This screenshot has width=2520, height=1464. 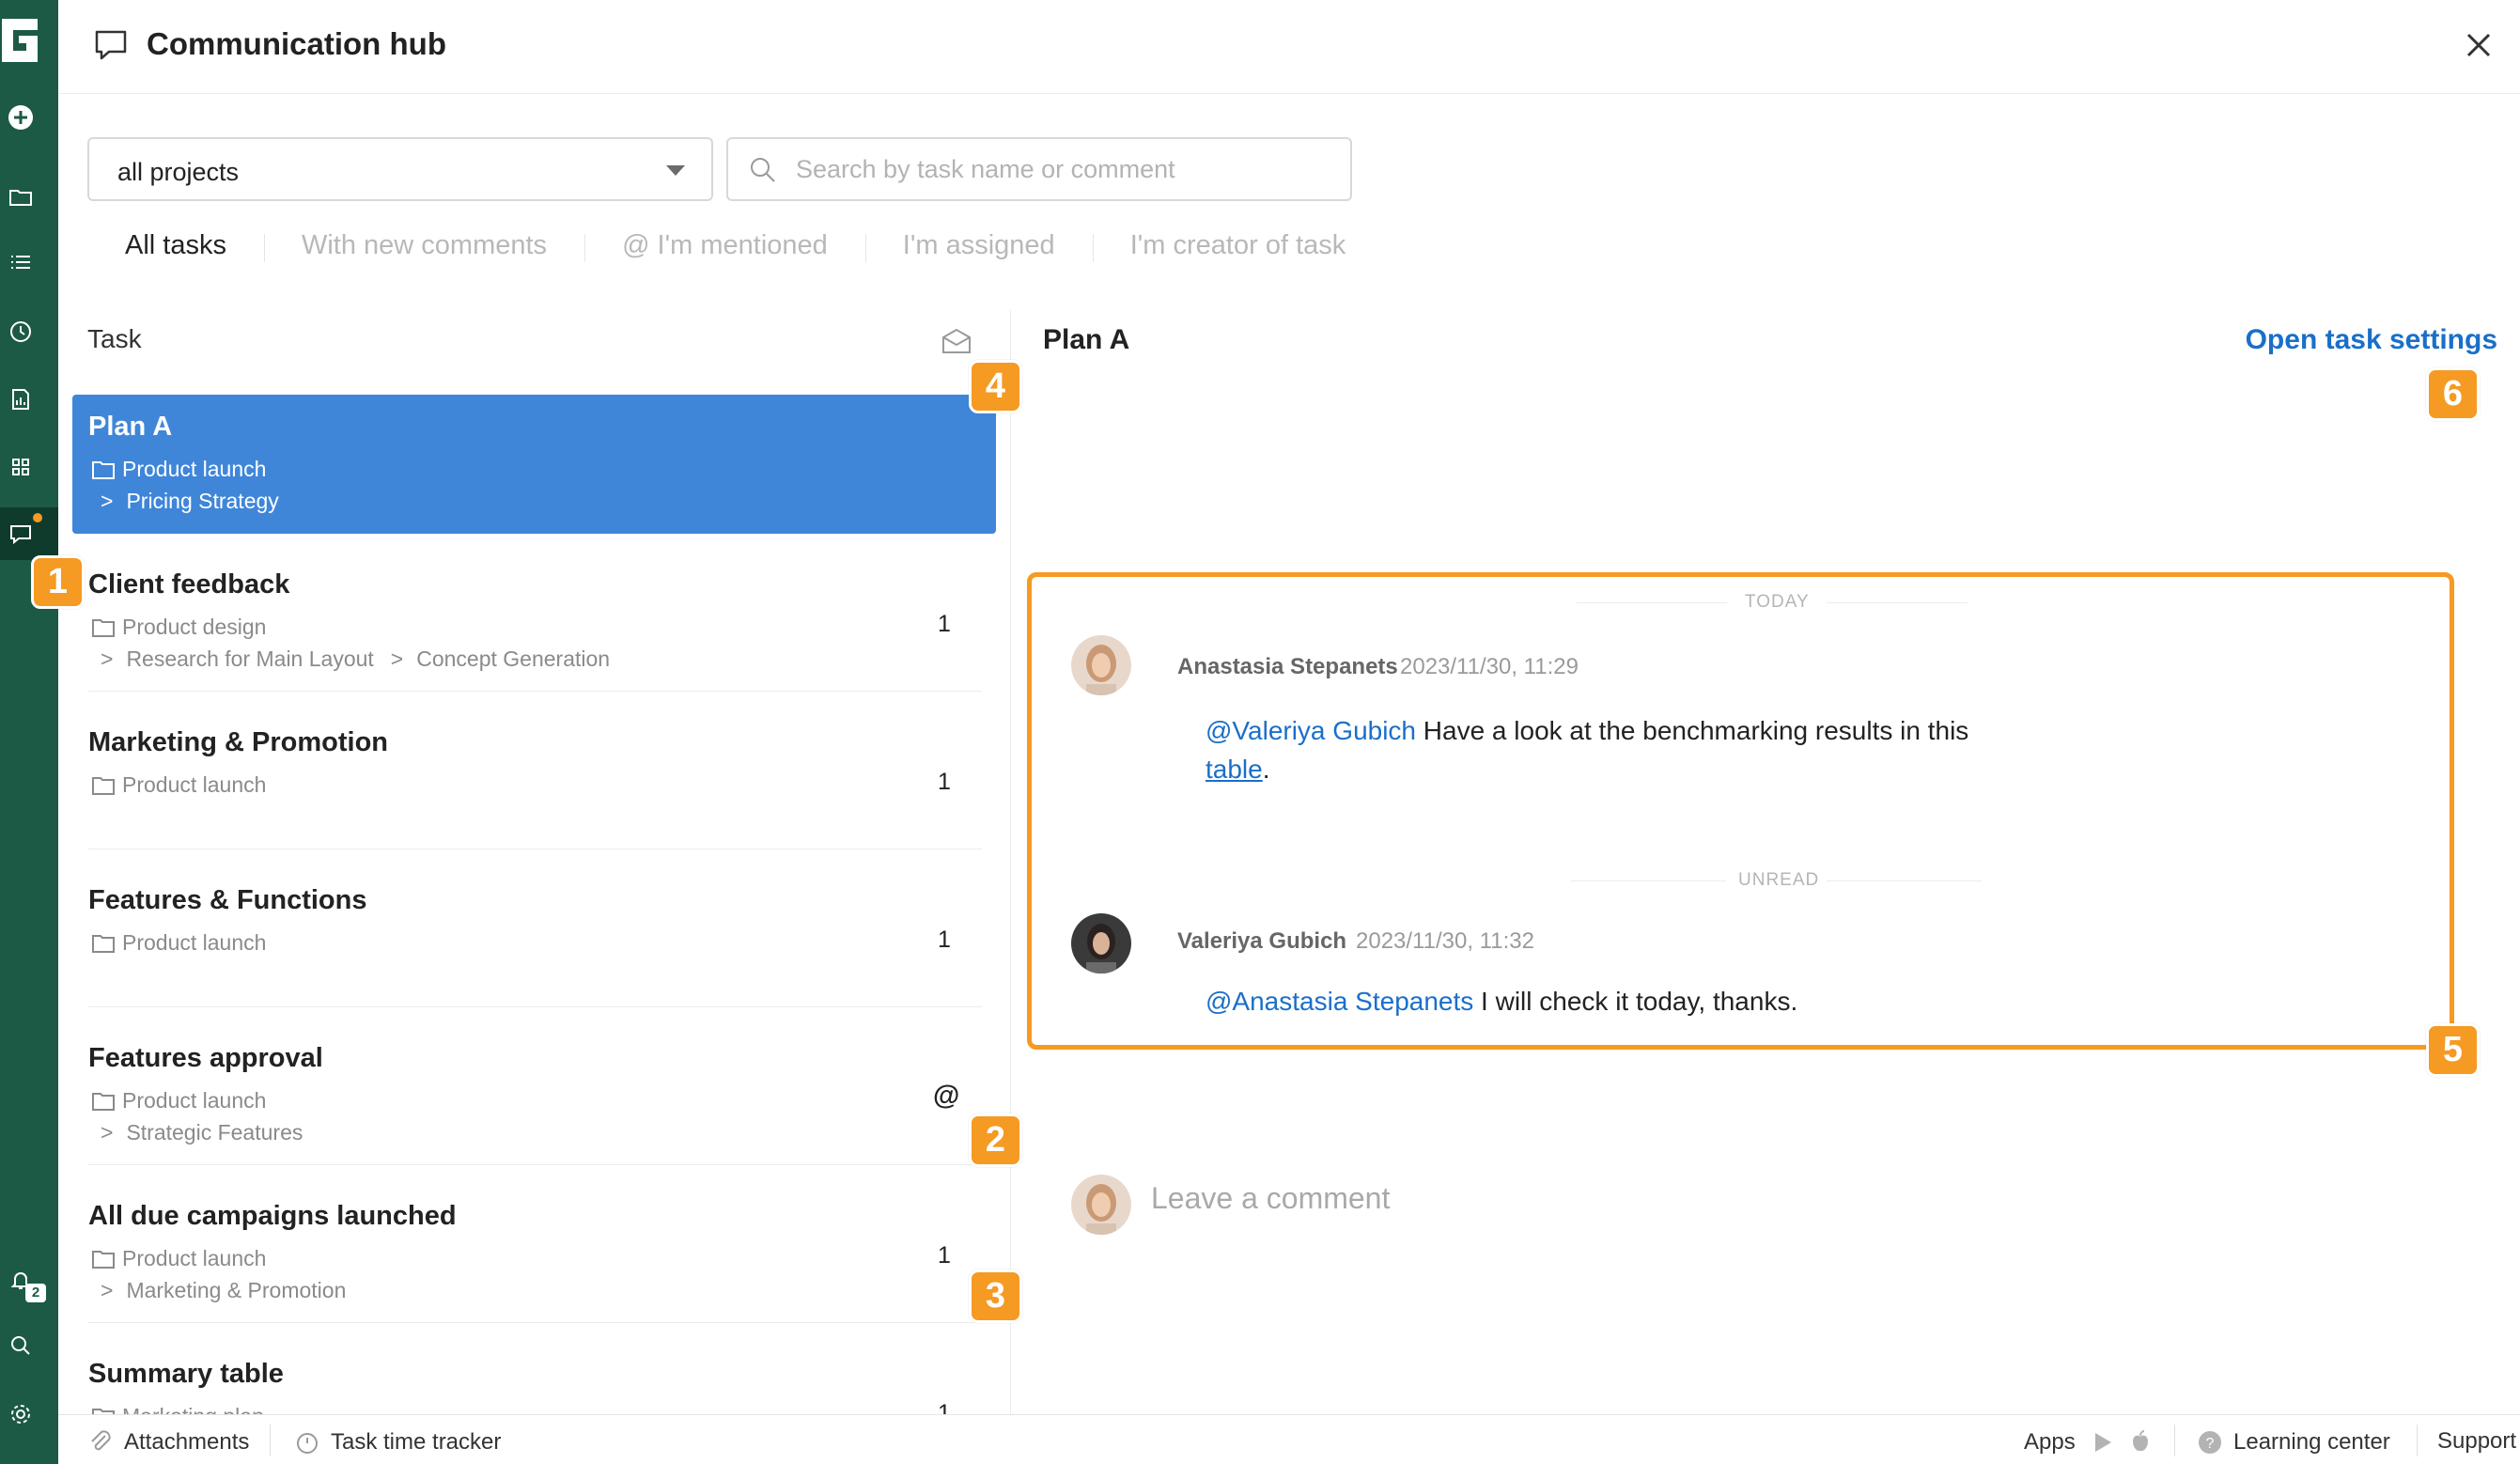 What do you see at coordinates (534, 937) in the screenshot?
I see `task-row: Features & Functions Product launch 1` at bounding box center [534, 937].